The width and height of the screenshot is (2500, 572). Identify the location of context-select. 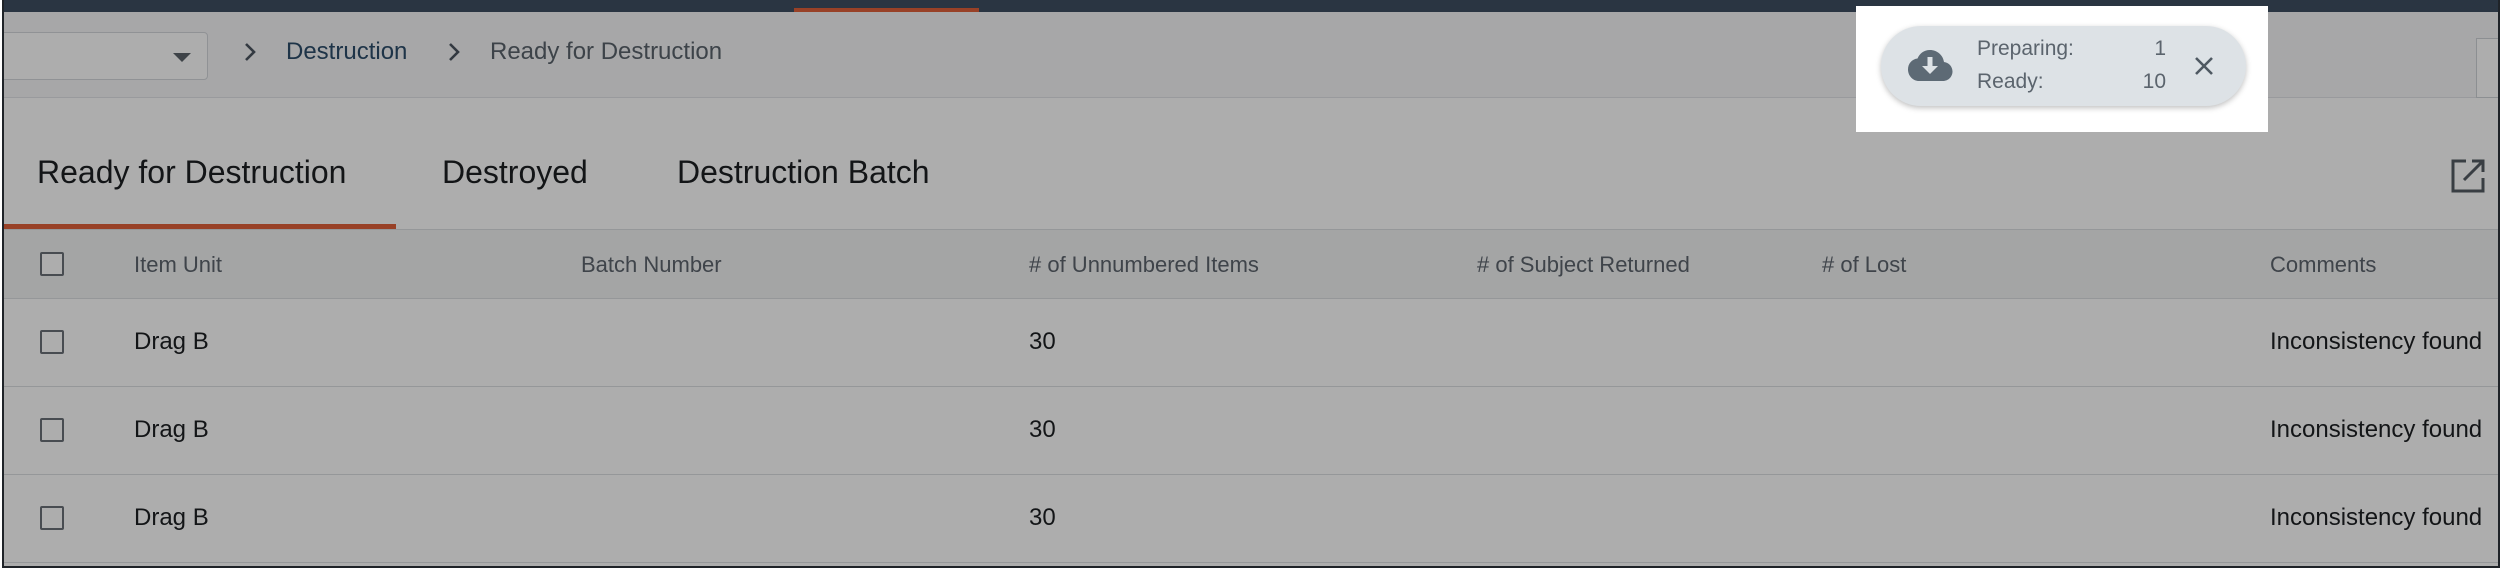
(106, 56).